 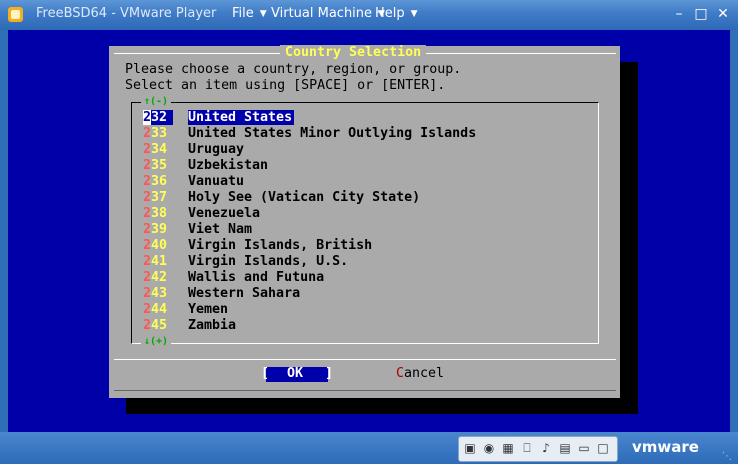 What do you see at coordinates (365, 390) in the screenshot?
I see `dialog-bottom-border` at bounding box center [365, 390].